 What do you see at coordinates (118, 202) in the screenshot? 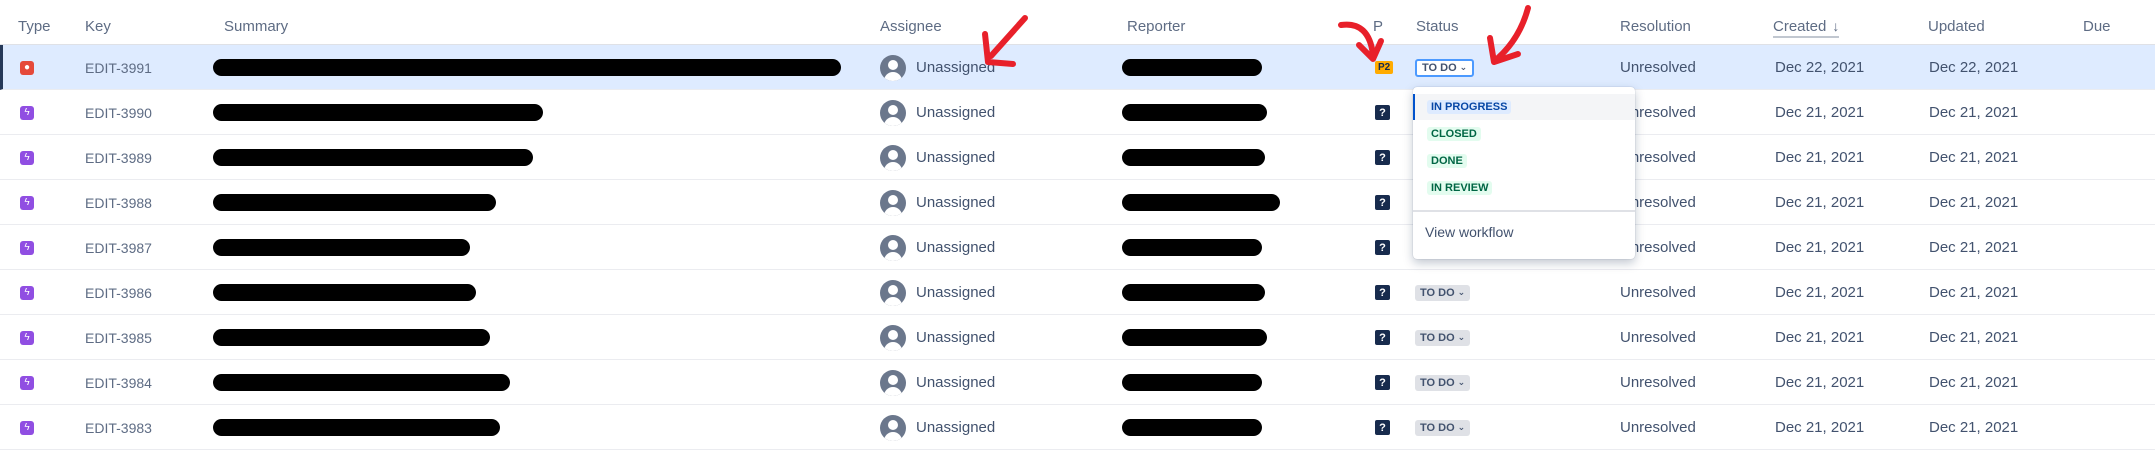
I see `issue-key-link: EDIT-3988` at bounding box center [118, 202].